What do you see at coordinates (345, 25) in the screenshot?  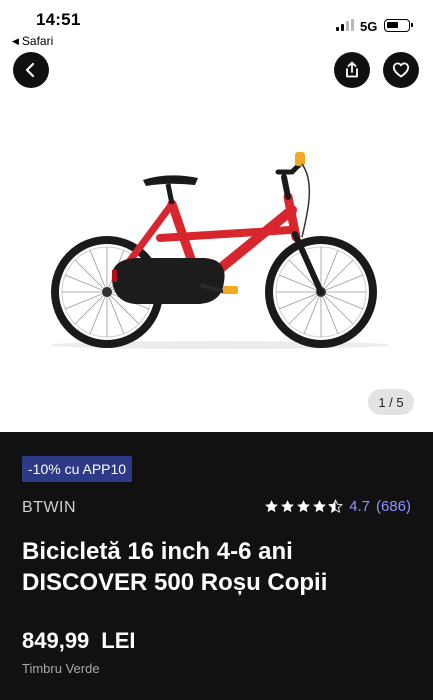 I see `signal-icon` at bounding box center [345, 25].